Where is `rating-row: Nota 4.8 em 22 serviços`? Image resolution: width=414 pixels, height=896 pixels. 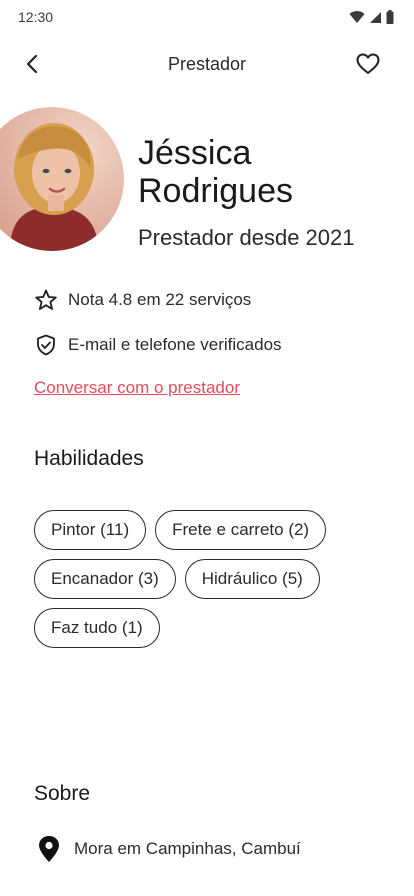
rating-row: Nota 4.8 em 22 serviços is located at coordinates (142, 300).